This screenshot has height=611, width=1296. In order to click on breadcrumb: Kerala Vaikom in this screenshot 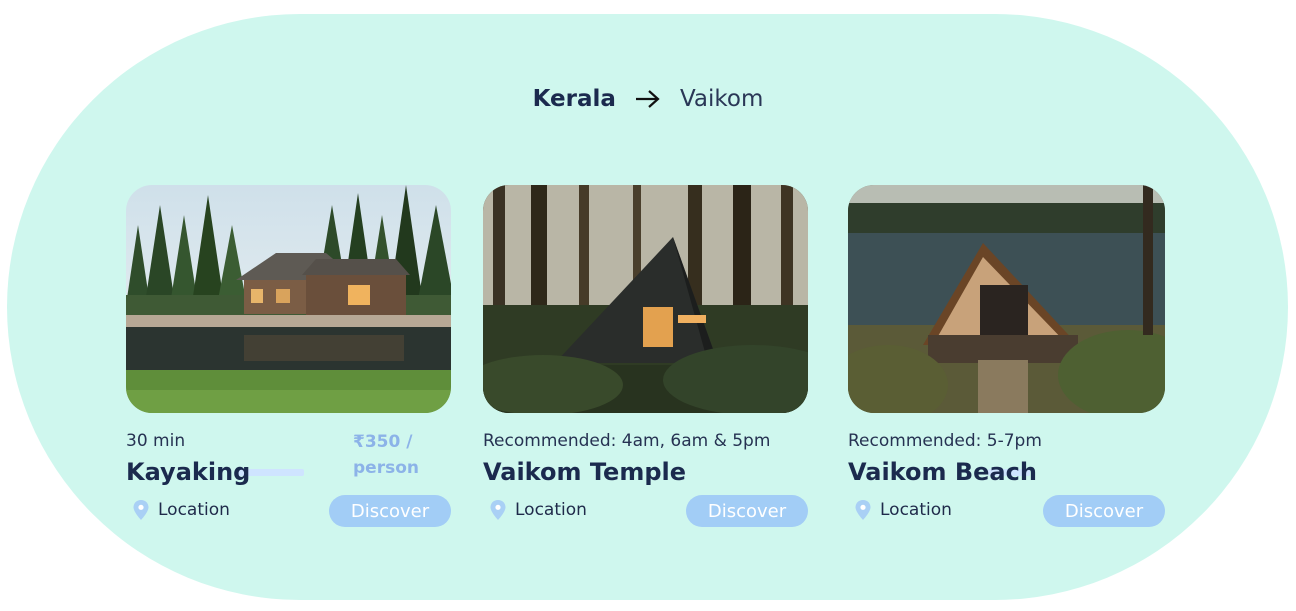, I will do `click(648, 99)`.